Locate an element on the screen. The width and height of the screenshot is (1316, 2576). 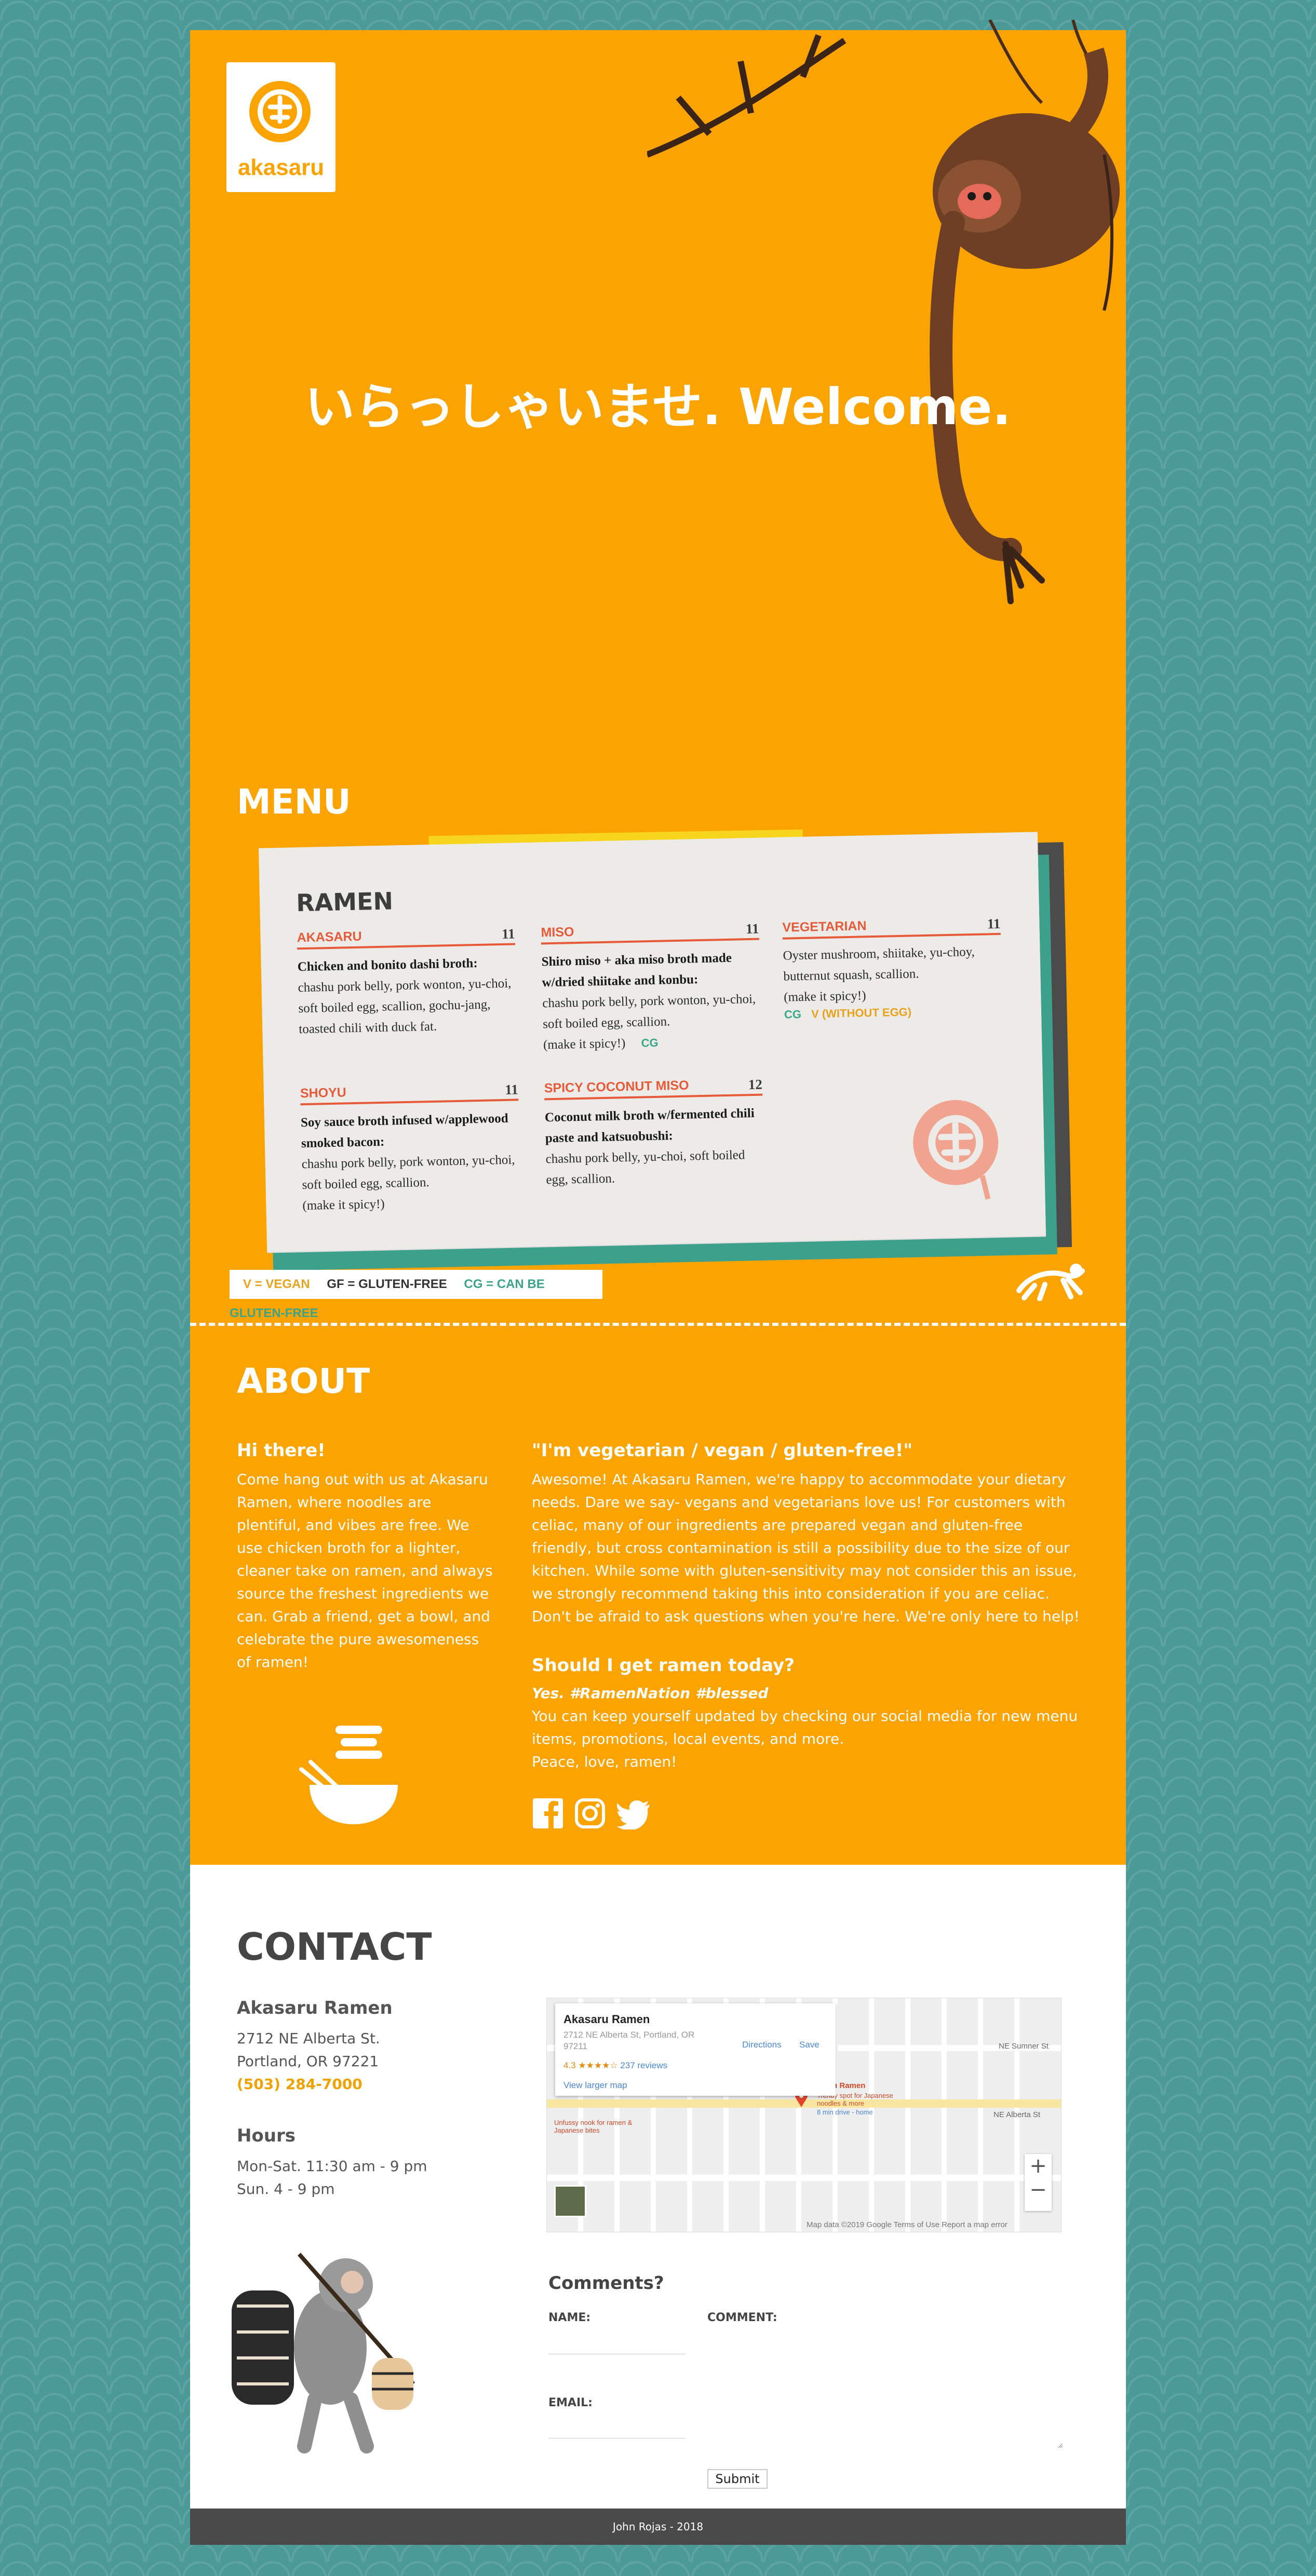
email-label: EMAIL: is located at coordinates (570, 2402).